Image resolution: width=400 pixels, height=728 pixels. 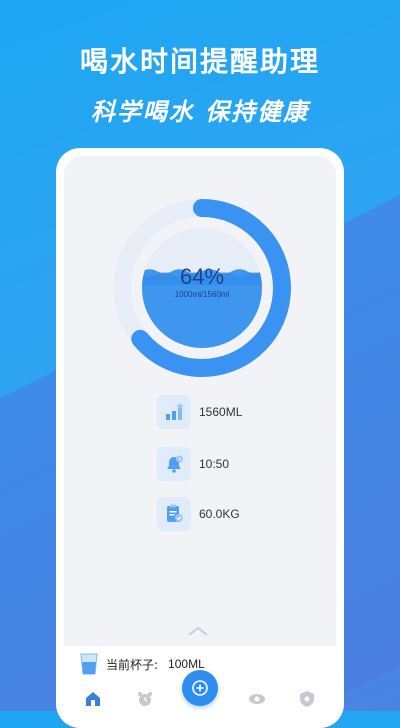 I want to click on shield-icon, so click(x=307, y=699).